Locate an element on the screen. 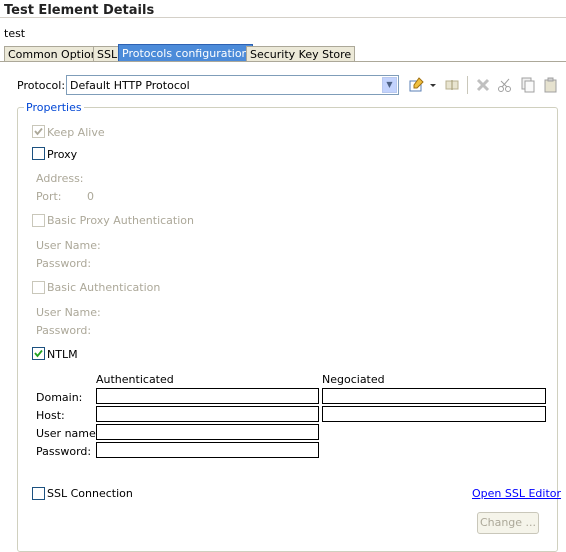 The height and width of the screenshot is (552, 566). protocol-select: Default HTTP Protocol ▼ is located at coordinates (232, 85).